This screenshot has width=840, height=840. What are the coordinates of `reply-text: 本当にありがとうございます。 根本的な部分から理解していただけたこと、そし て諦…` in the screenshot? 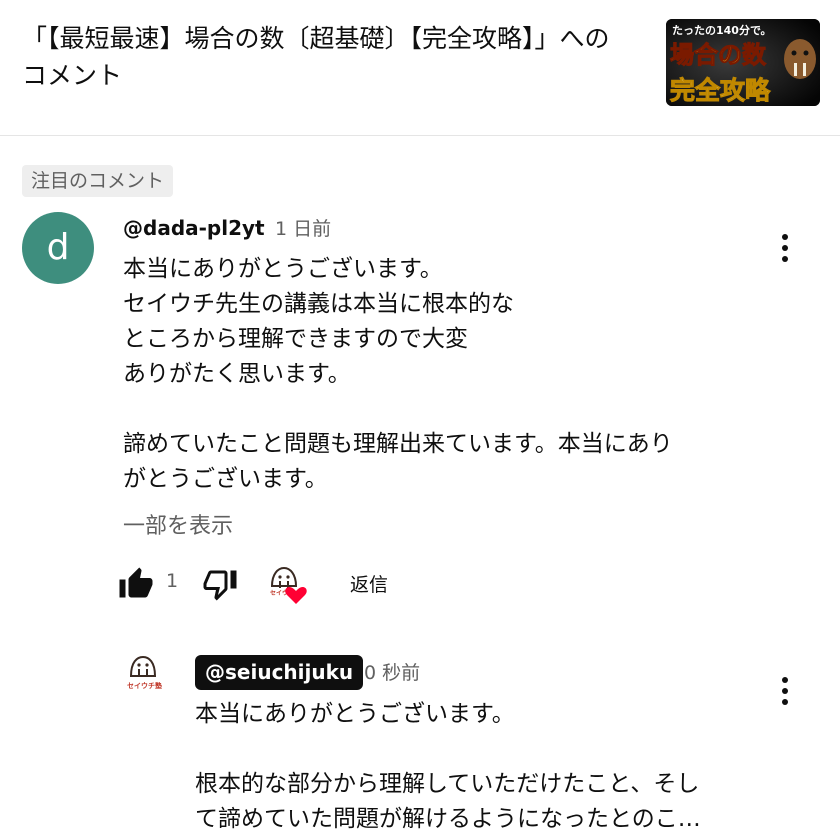 It's located at (480, 767).